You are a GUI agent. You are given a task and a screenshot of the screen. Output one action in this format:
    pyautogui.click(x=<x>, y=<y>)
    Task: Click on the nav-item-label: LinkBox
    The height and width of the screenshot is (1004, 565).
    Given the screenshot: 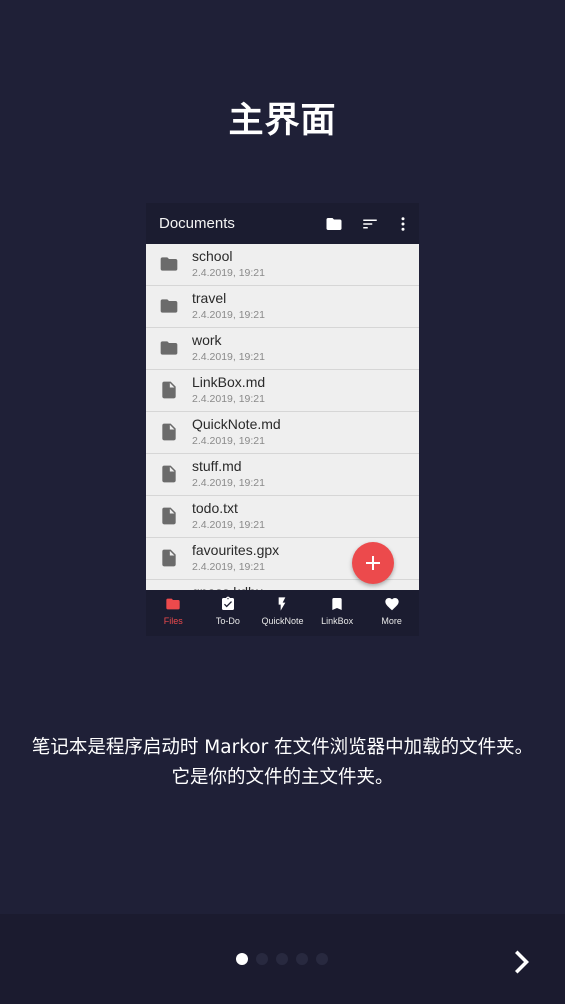 What is the action you would take?
    pyautogui.click(x=337, y=621)
    